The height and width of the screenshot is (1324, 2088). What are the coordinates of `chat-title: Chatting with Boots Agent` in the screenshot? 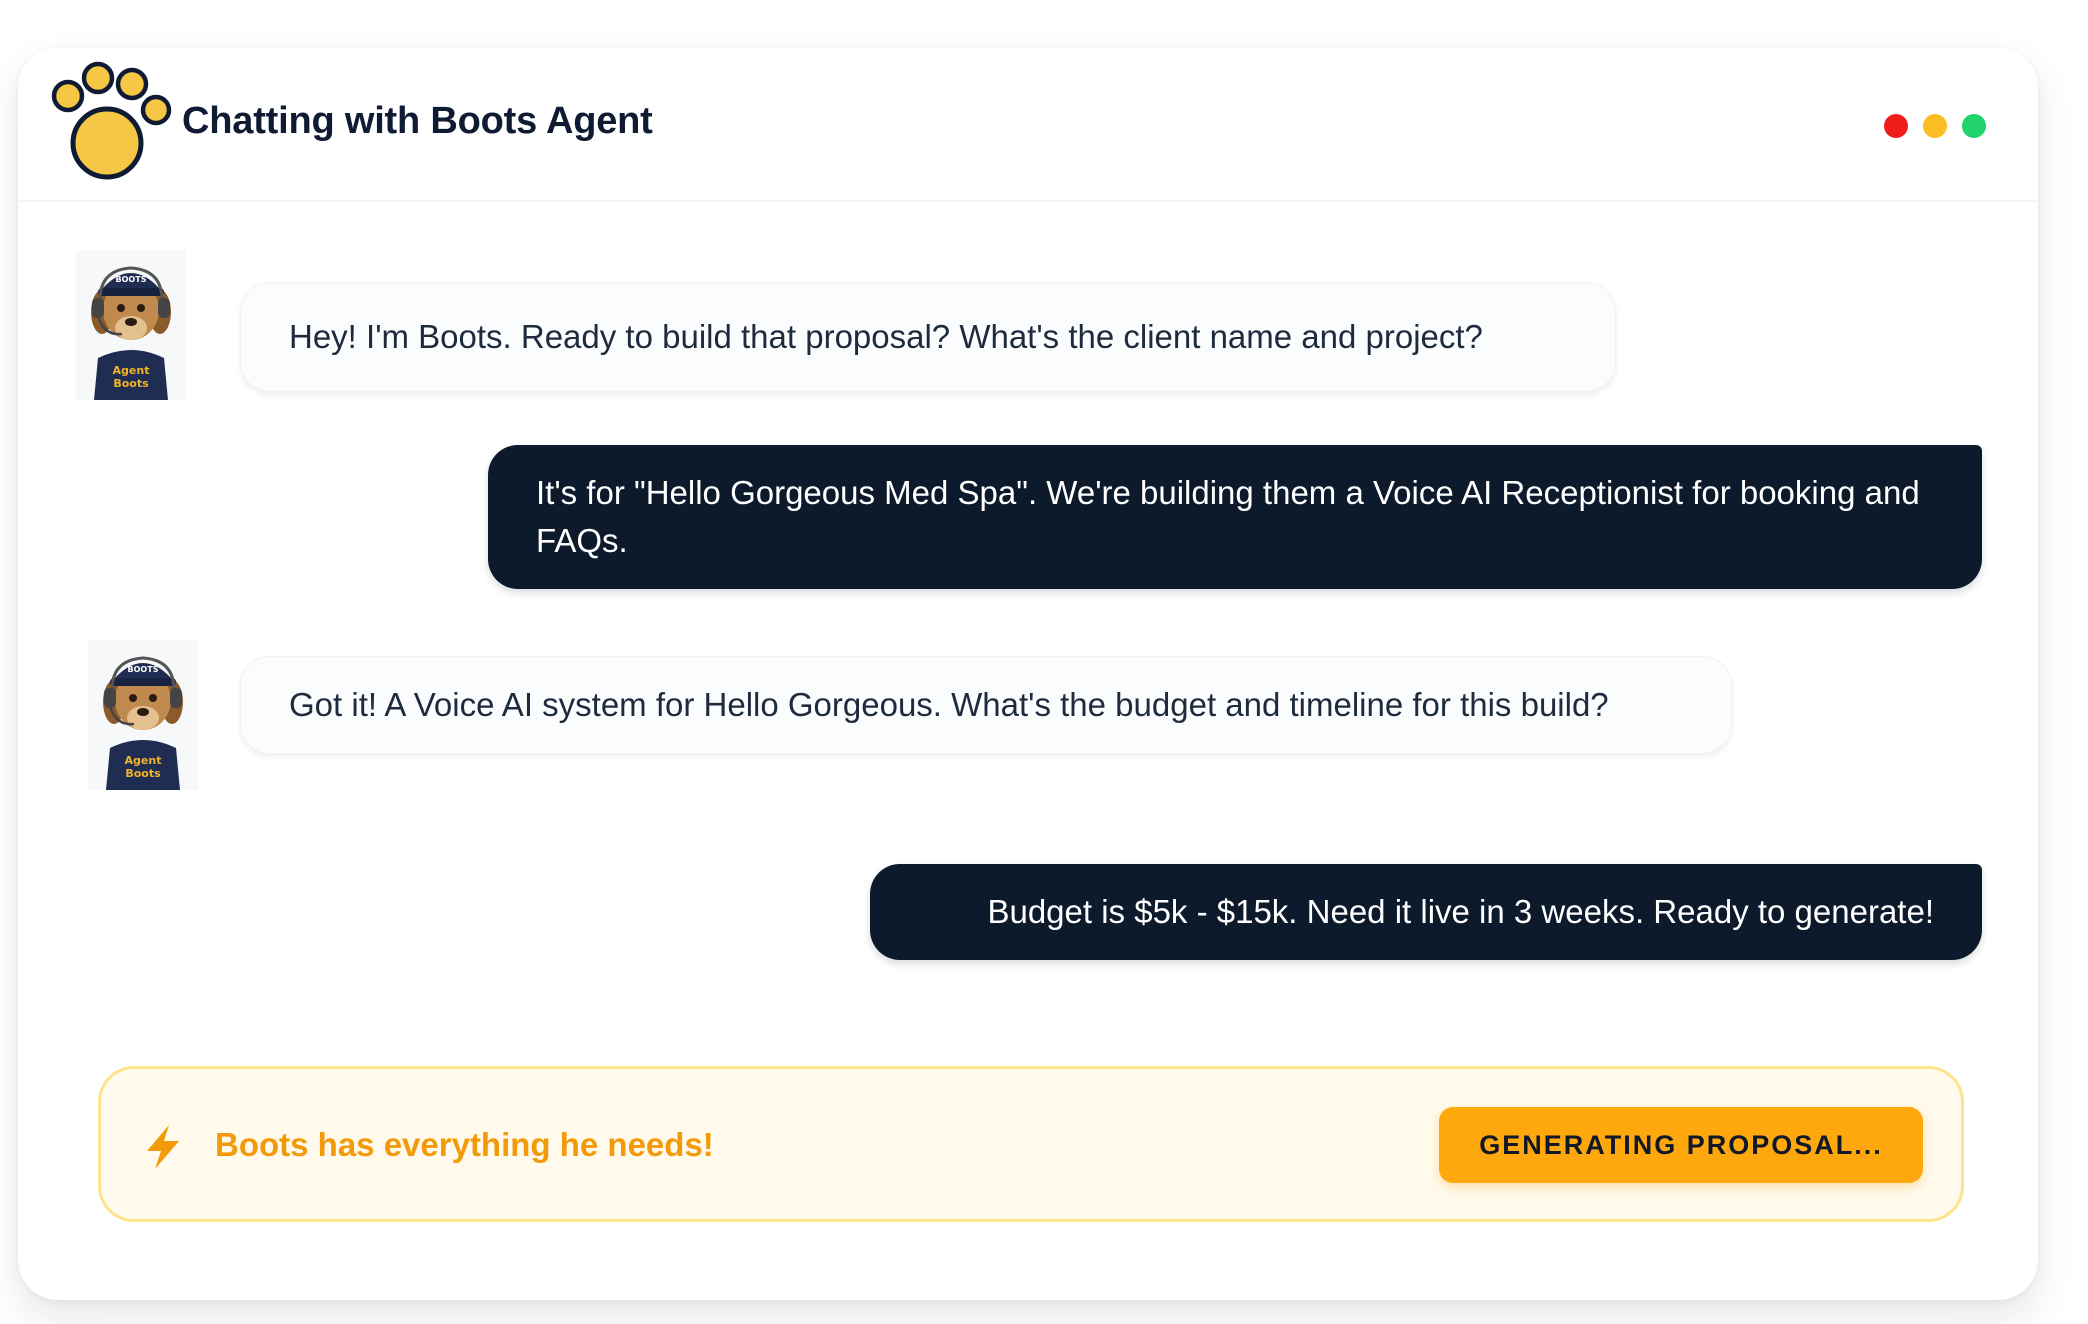 It's located at (417, 121).